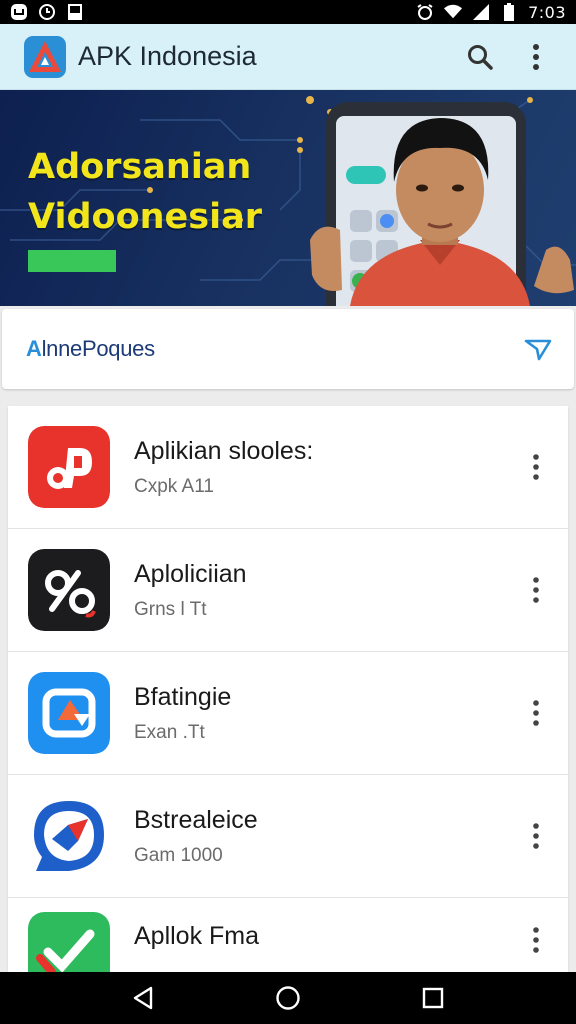 The image size is (576, 1024). I want to click on category-filter-card: AlnnePoques, so click(288, 349).